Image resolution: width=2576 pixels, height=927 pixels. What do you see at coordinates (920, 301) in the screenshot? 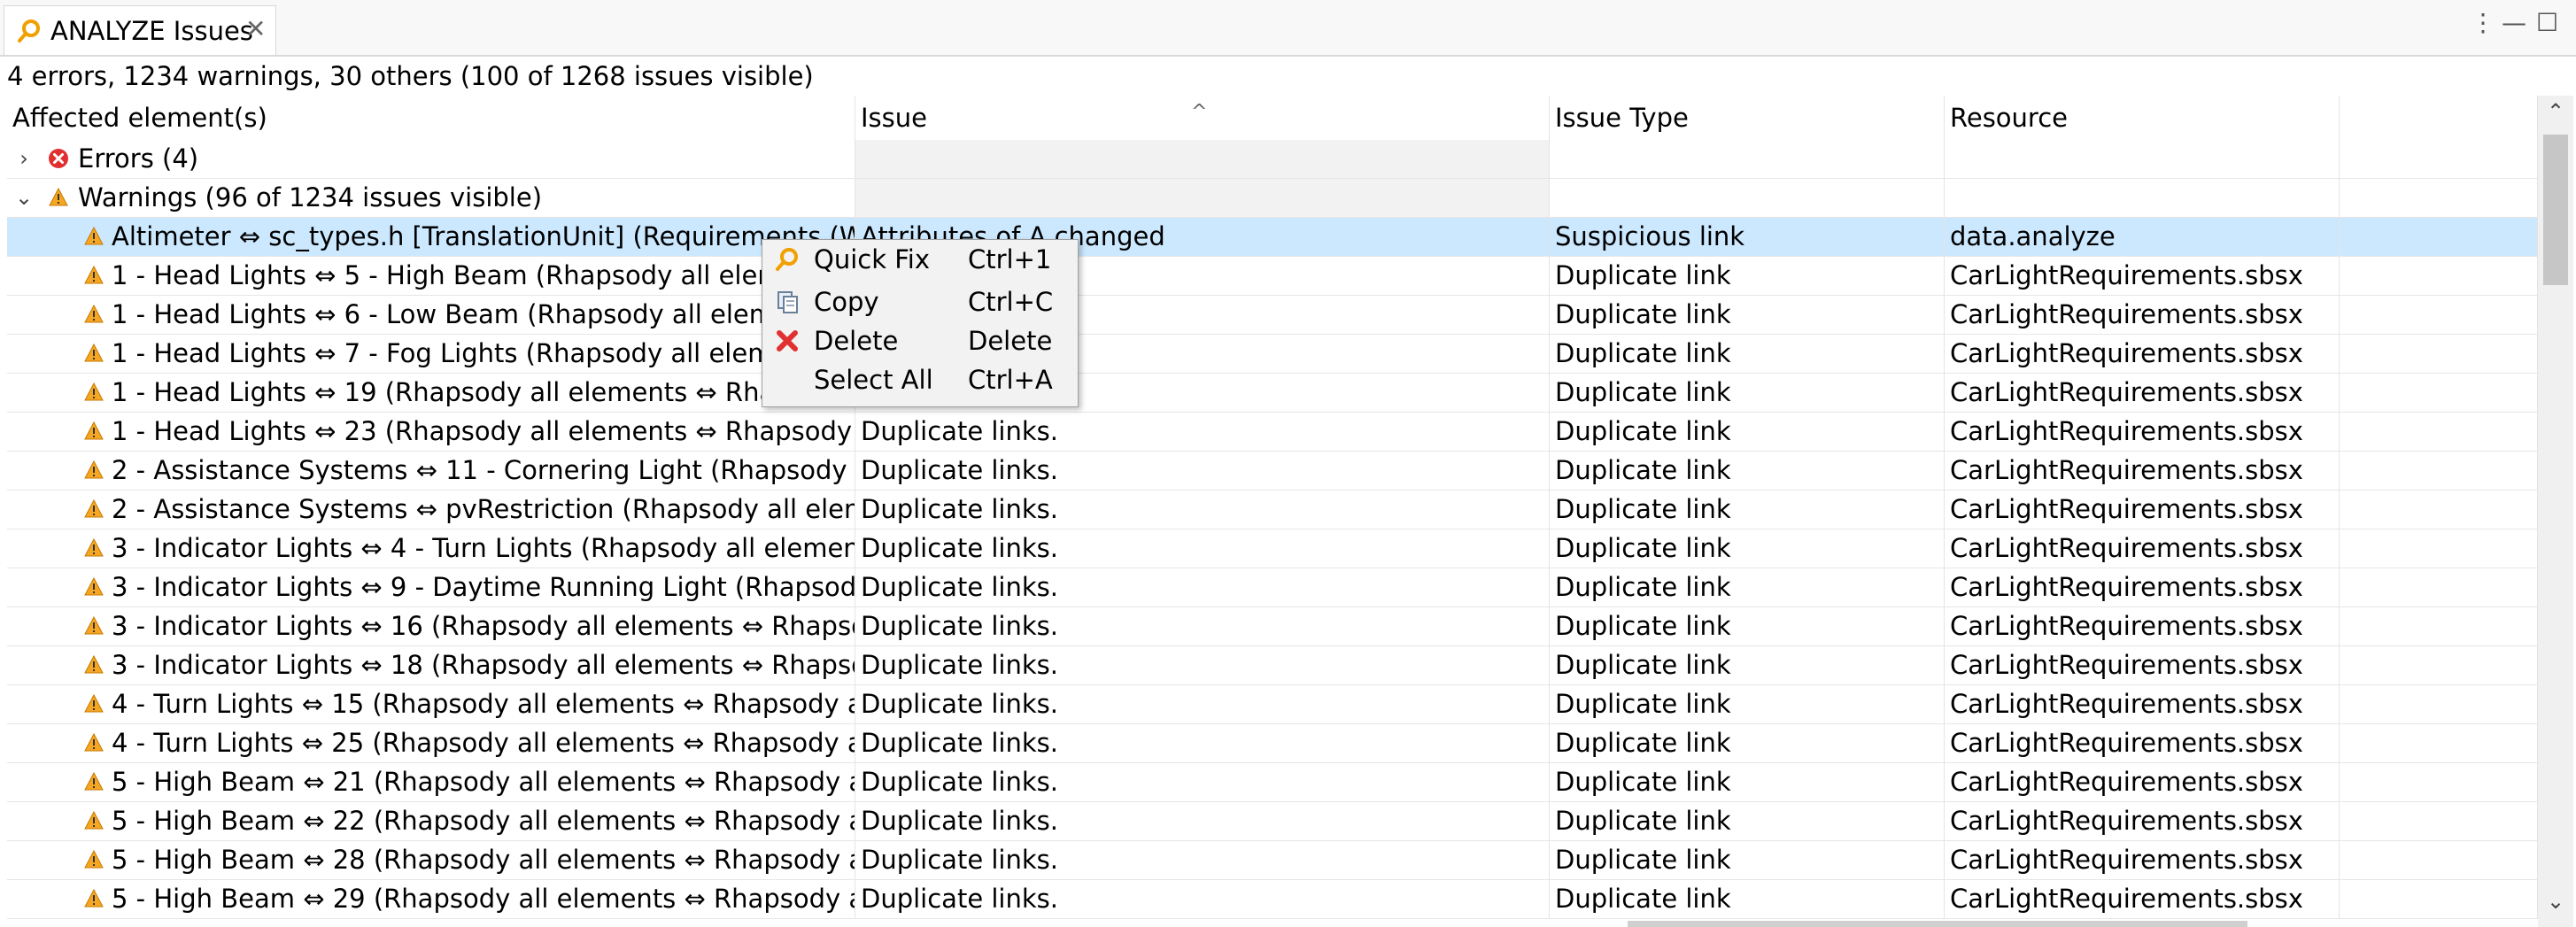
I see `menu-item-copy: Copy Ctrl+C` at bounding box center [920, 301].